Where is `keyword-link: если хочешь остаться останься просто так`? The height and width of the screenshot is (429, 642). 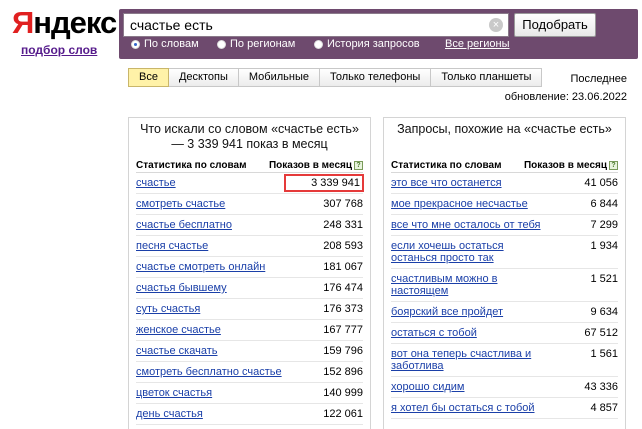 keyword-link: если хочешь остаться останься просто так is located at coordinates (468, 252).